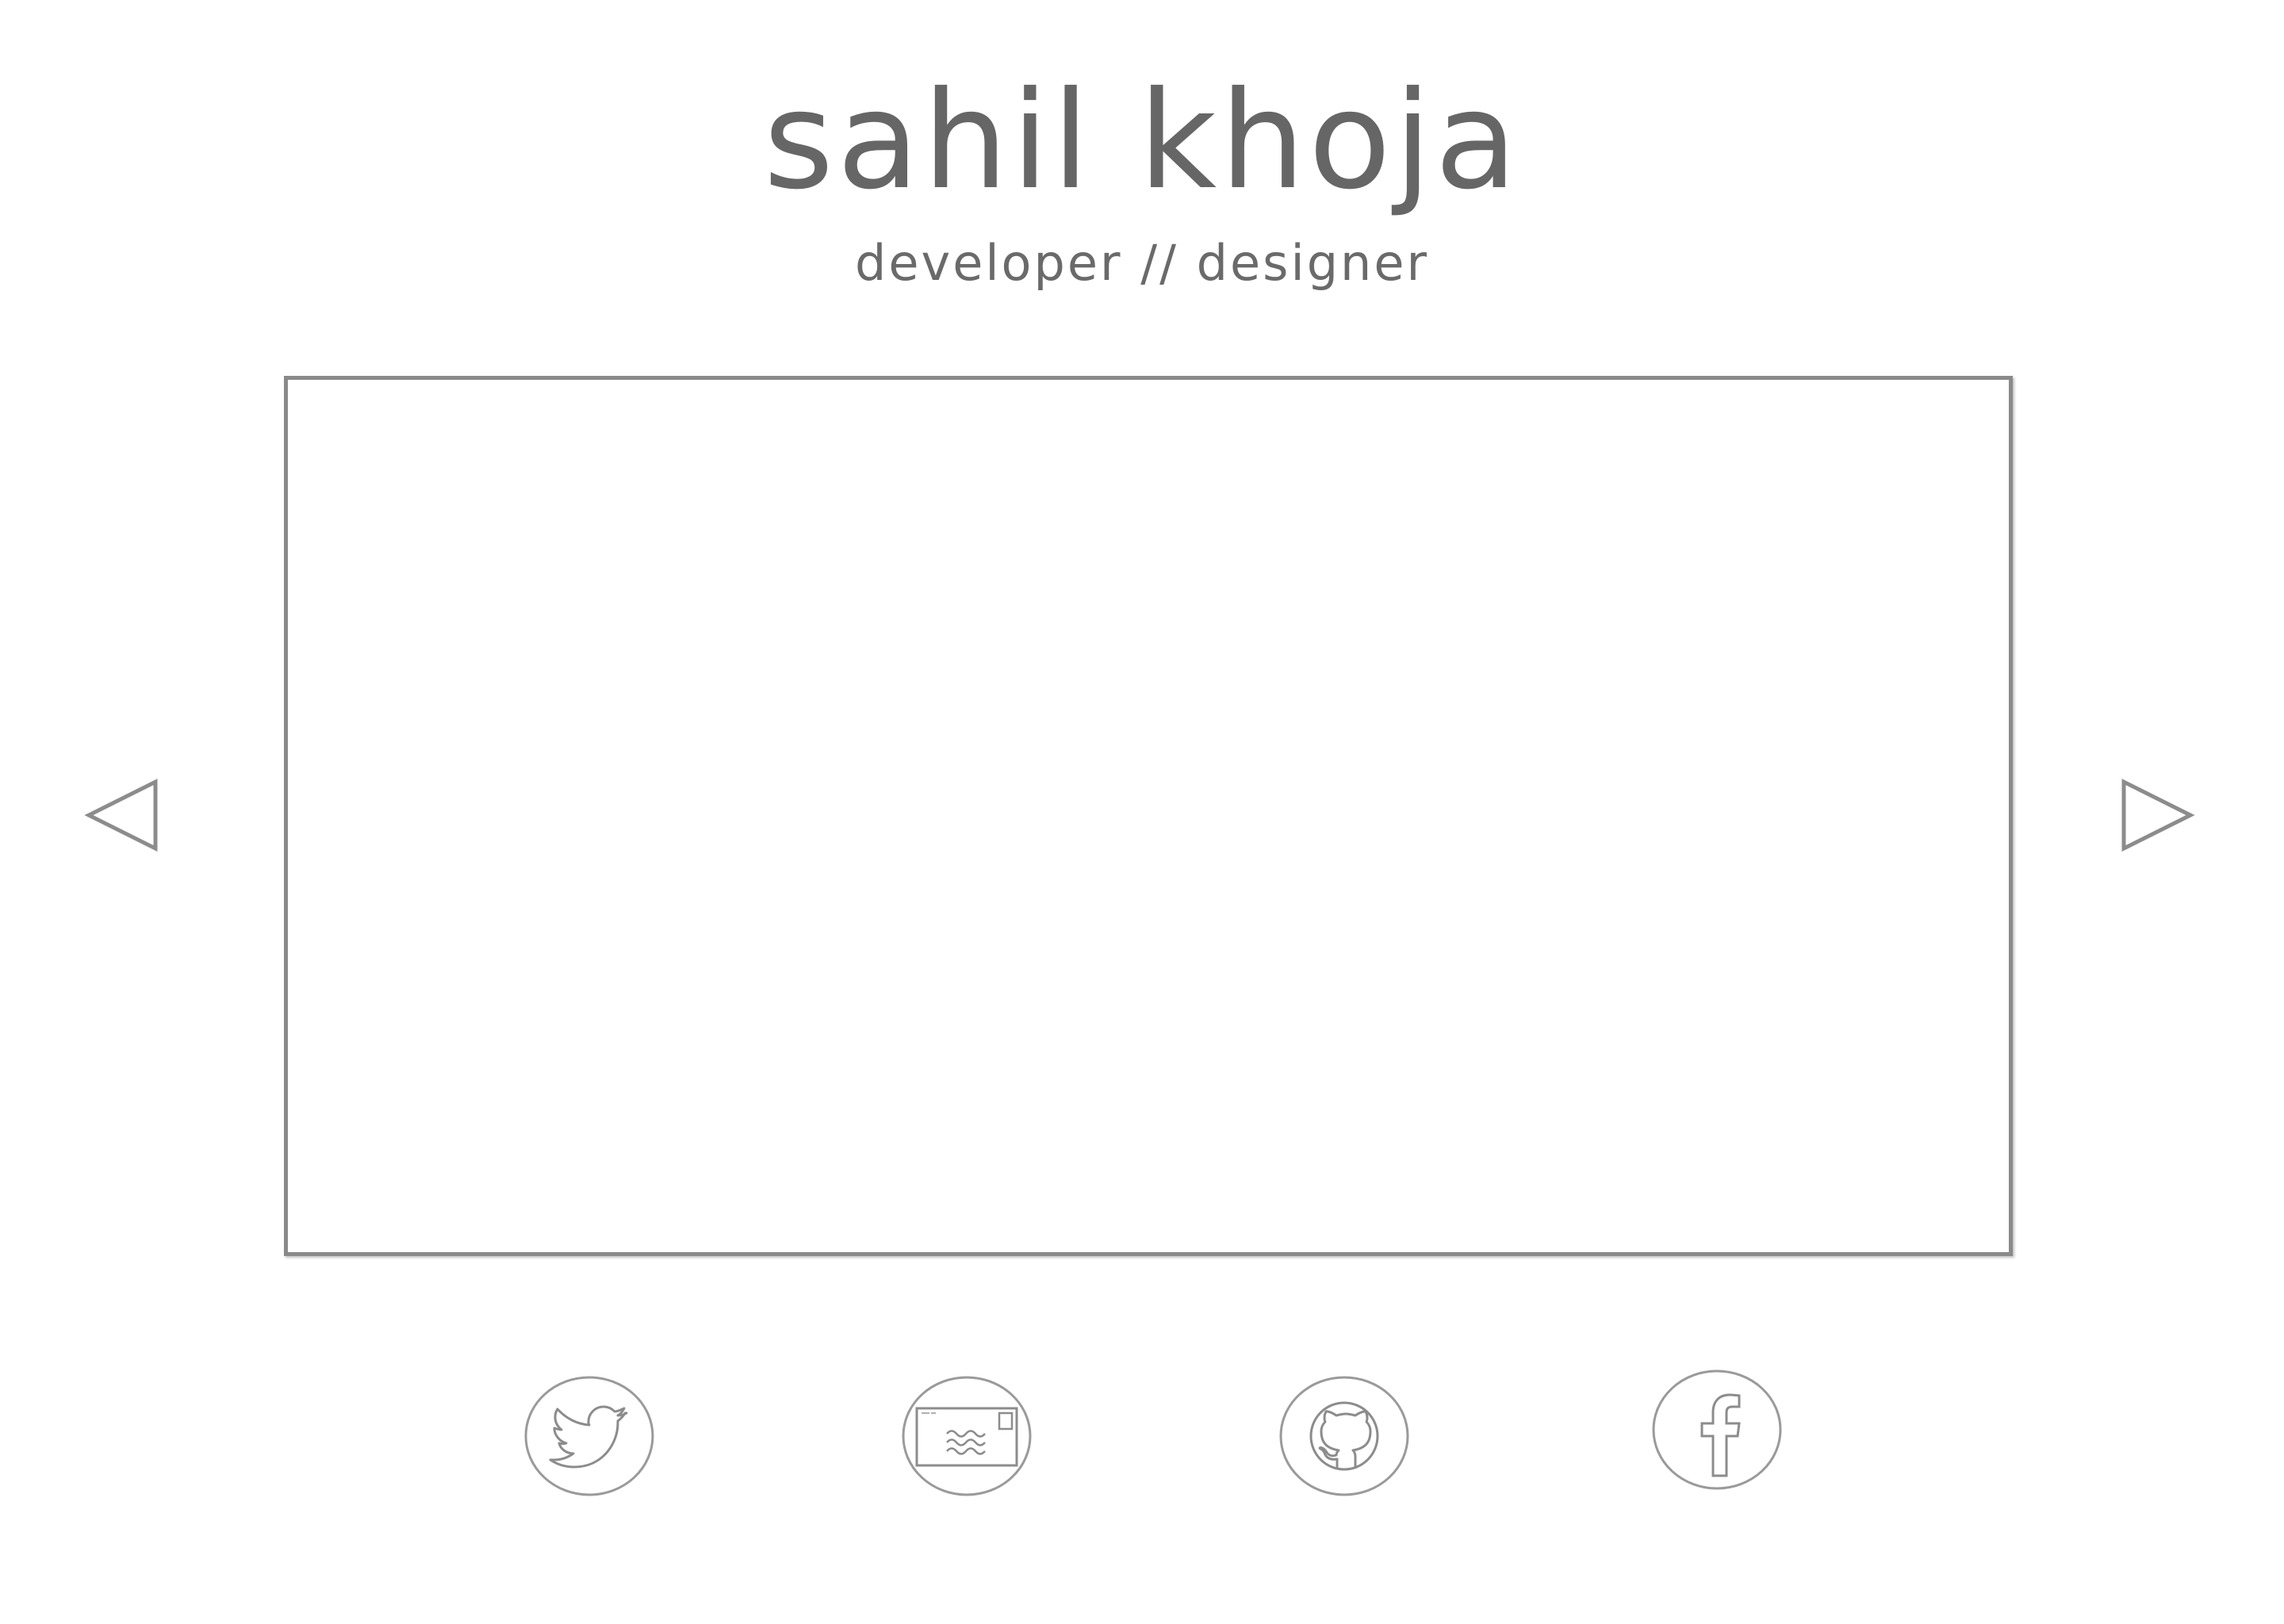  I want to click on email-link, so click(967, 1436).